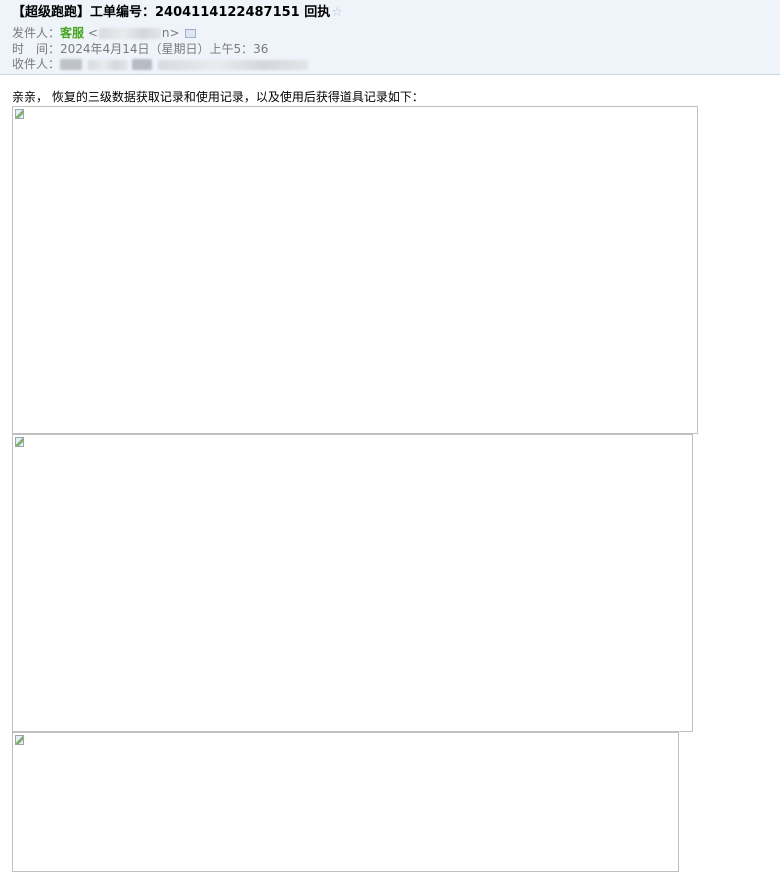 This screenshot has width=780, height=872. I want to click on email-bracket-open: <, so click(92, 33).